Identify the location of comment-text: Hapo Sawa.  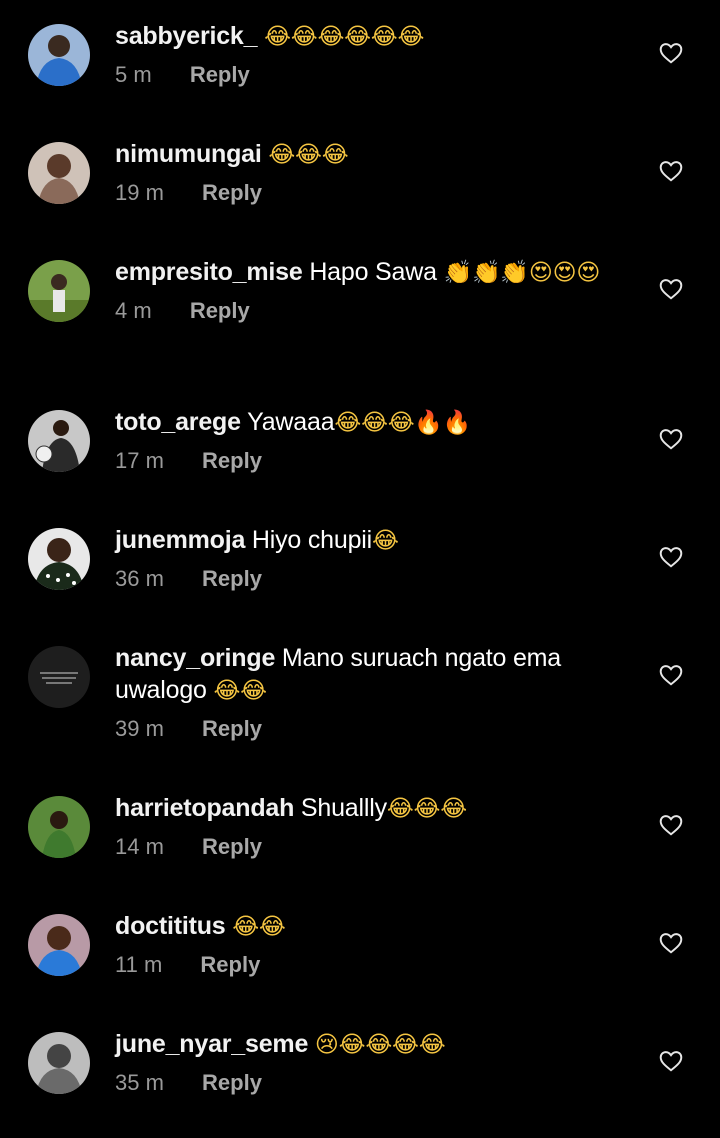
(376, 272).